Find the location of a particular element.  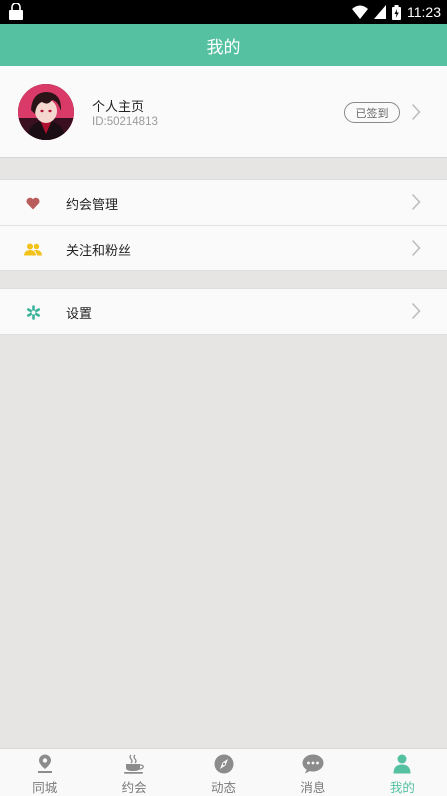

app-bar: 我的 is located at coordinates (223, 45).